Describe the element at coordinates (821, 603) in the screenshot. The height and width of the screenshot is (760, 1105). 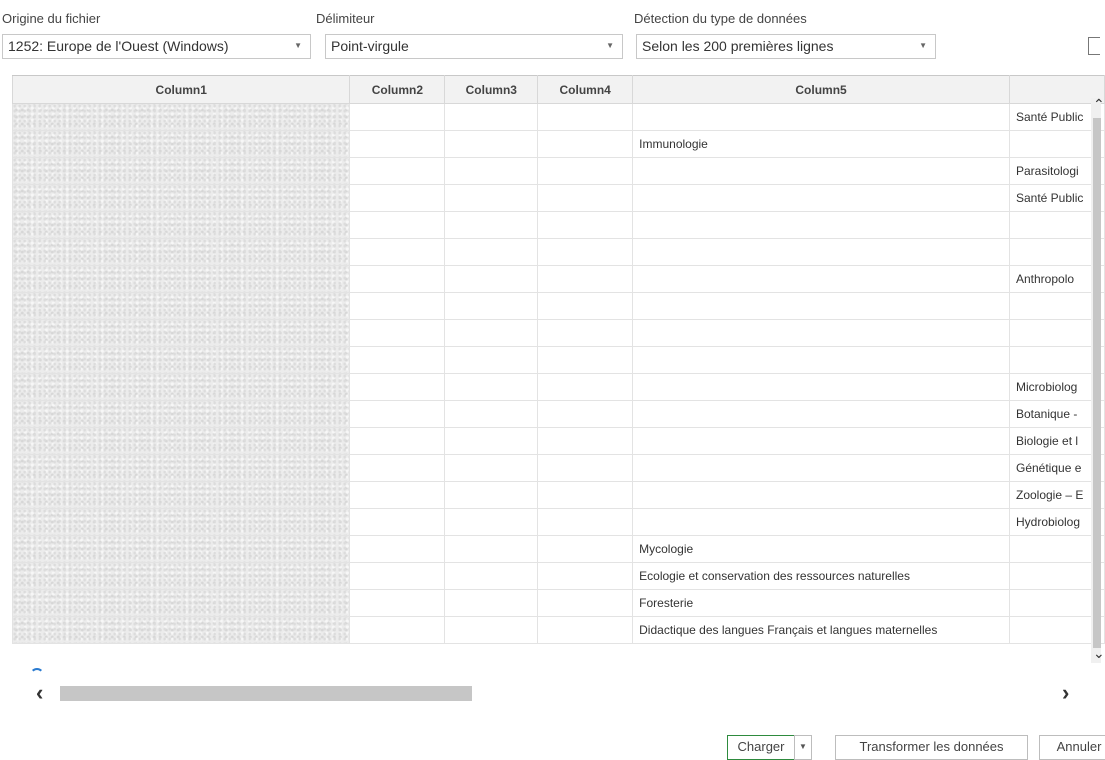
I see `table-cell: Foresterie` at that location.